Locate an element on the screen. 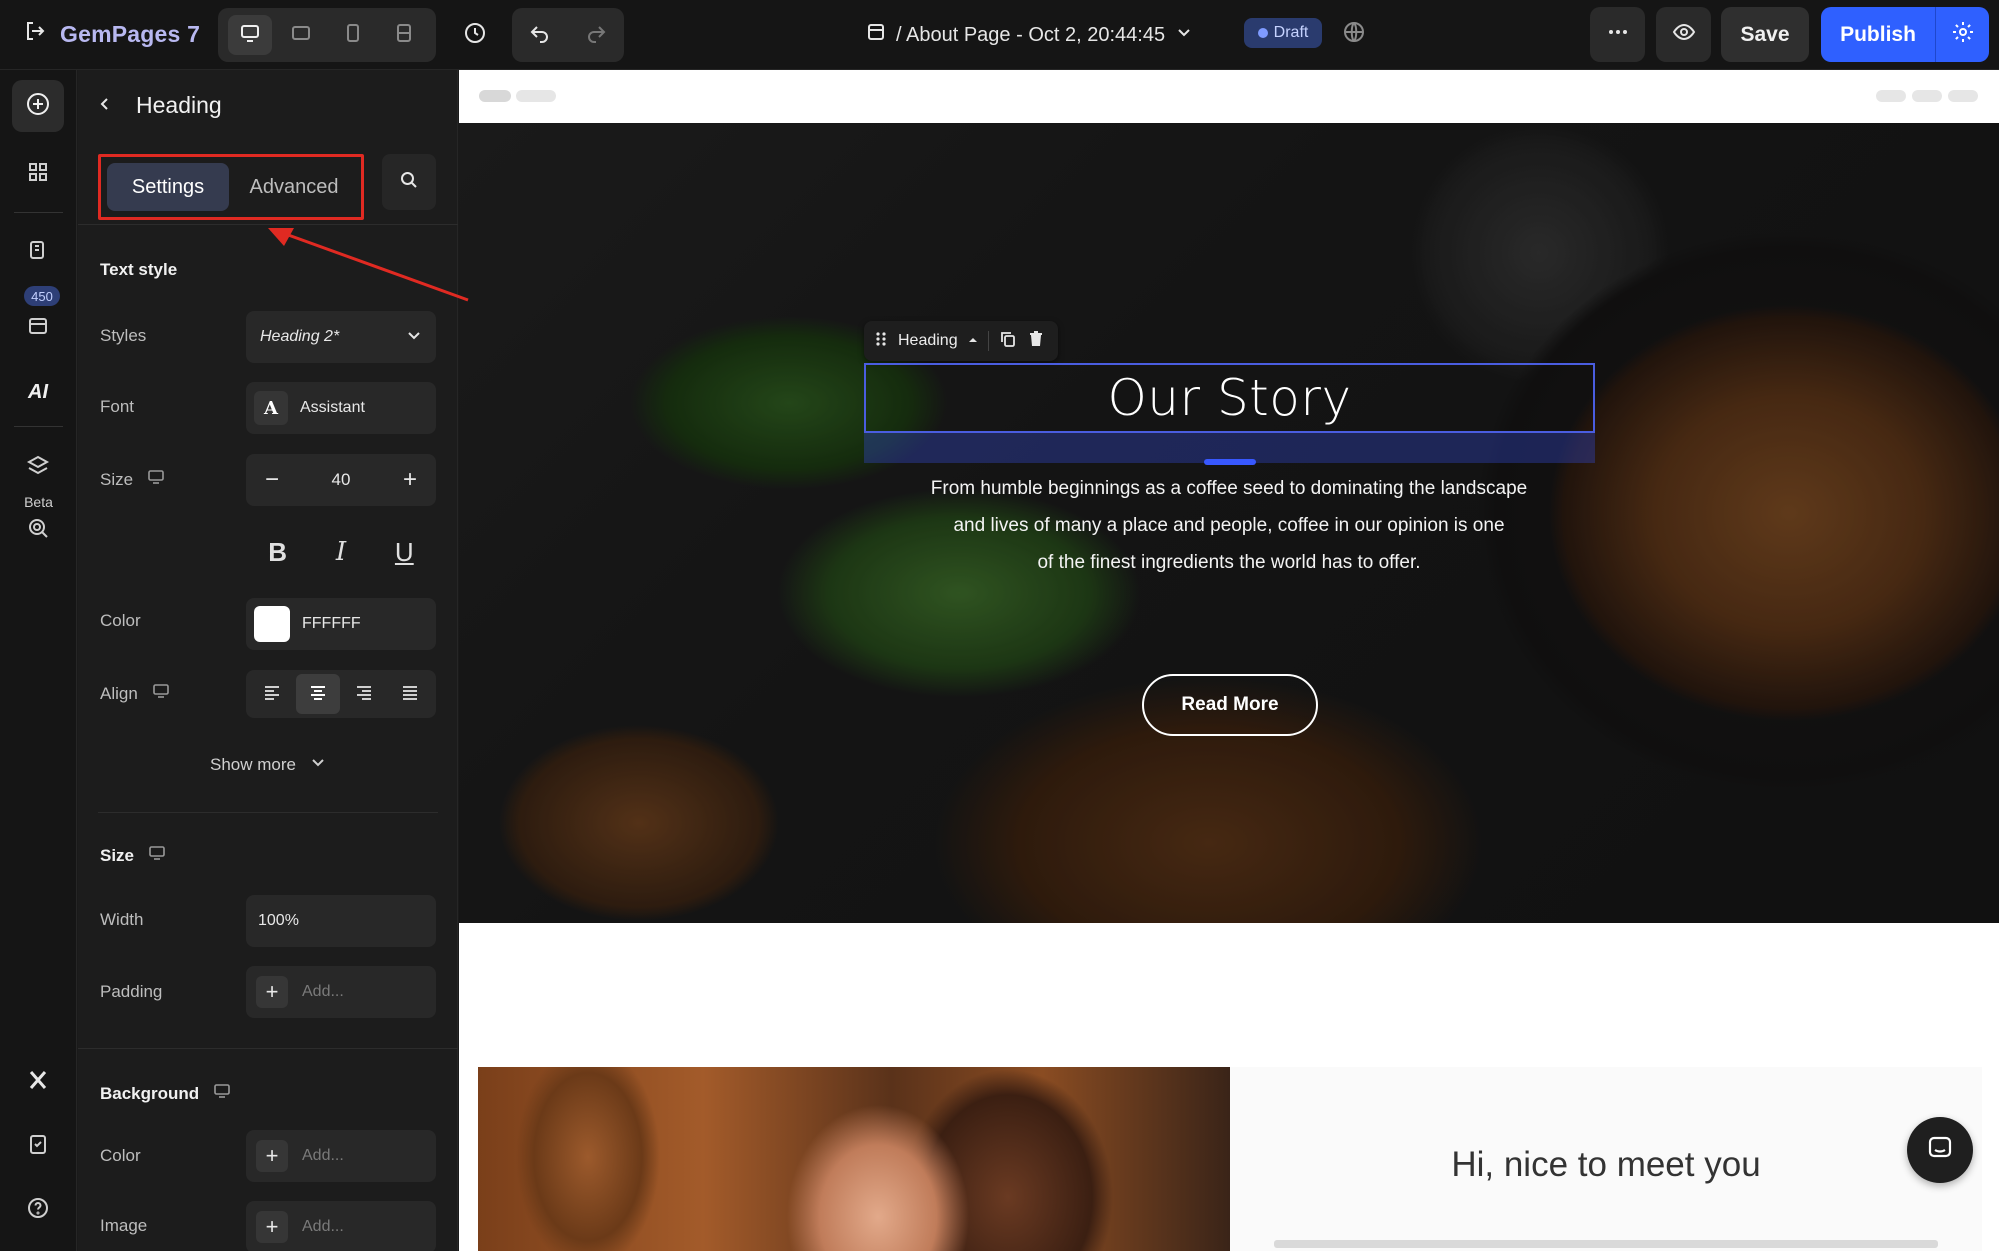  font-letter-icon: A is located at coordinates (271, 408).